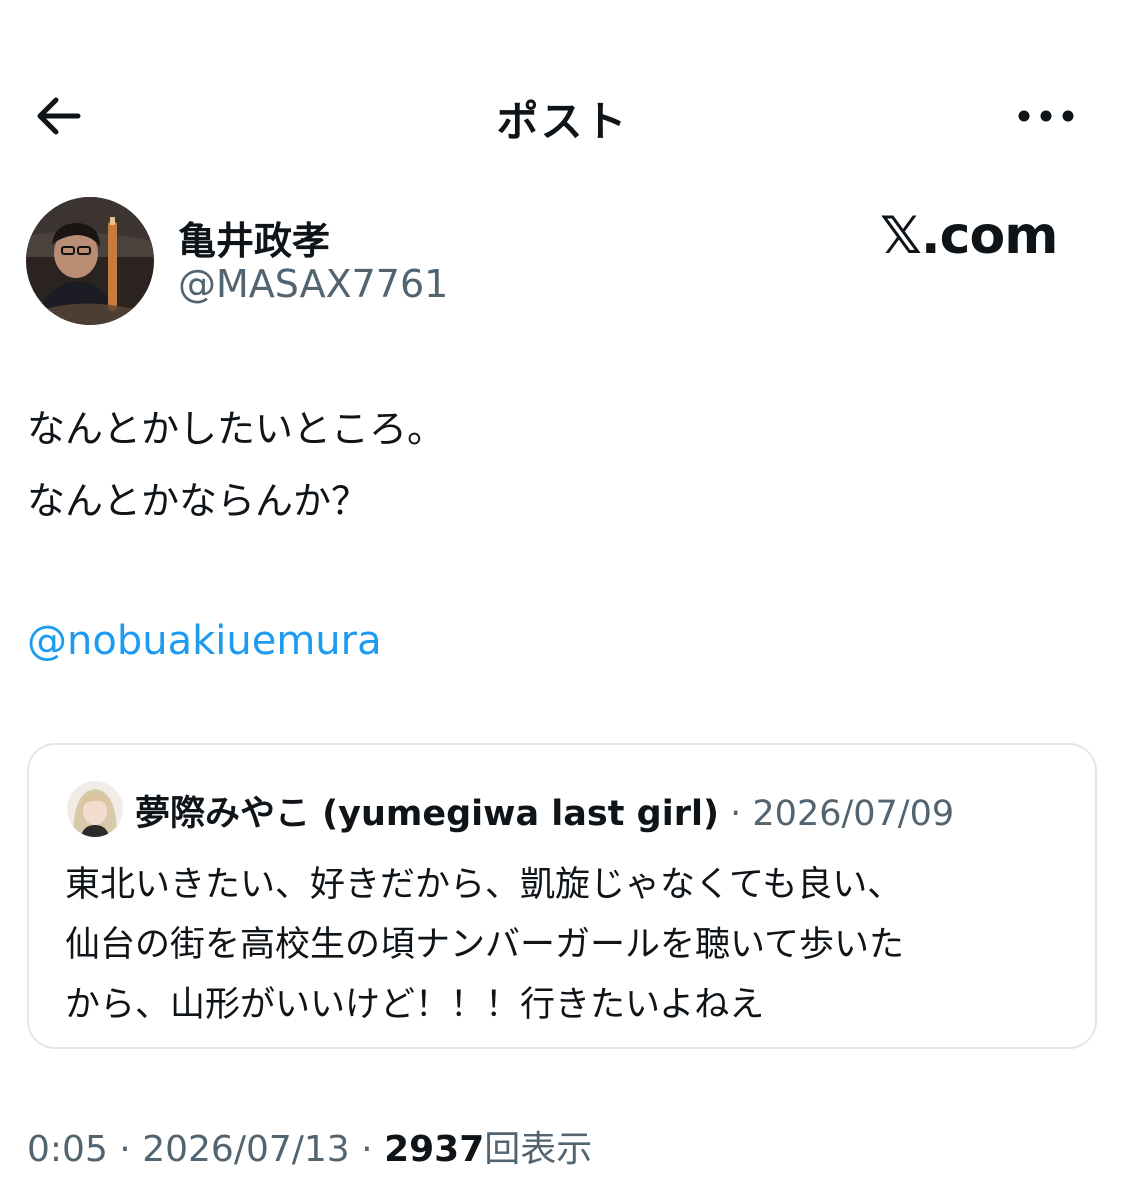 The width and height of the screenshot is (1125, 1200). I want to click on quoted-author-avatar, so click(95, 809).